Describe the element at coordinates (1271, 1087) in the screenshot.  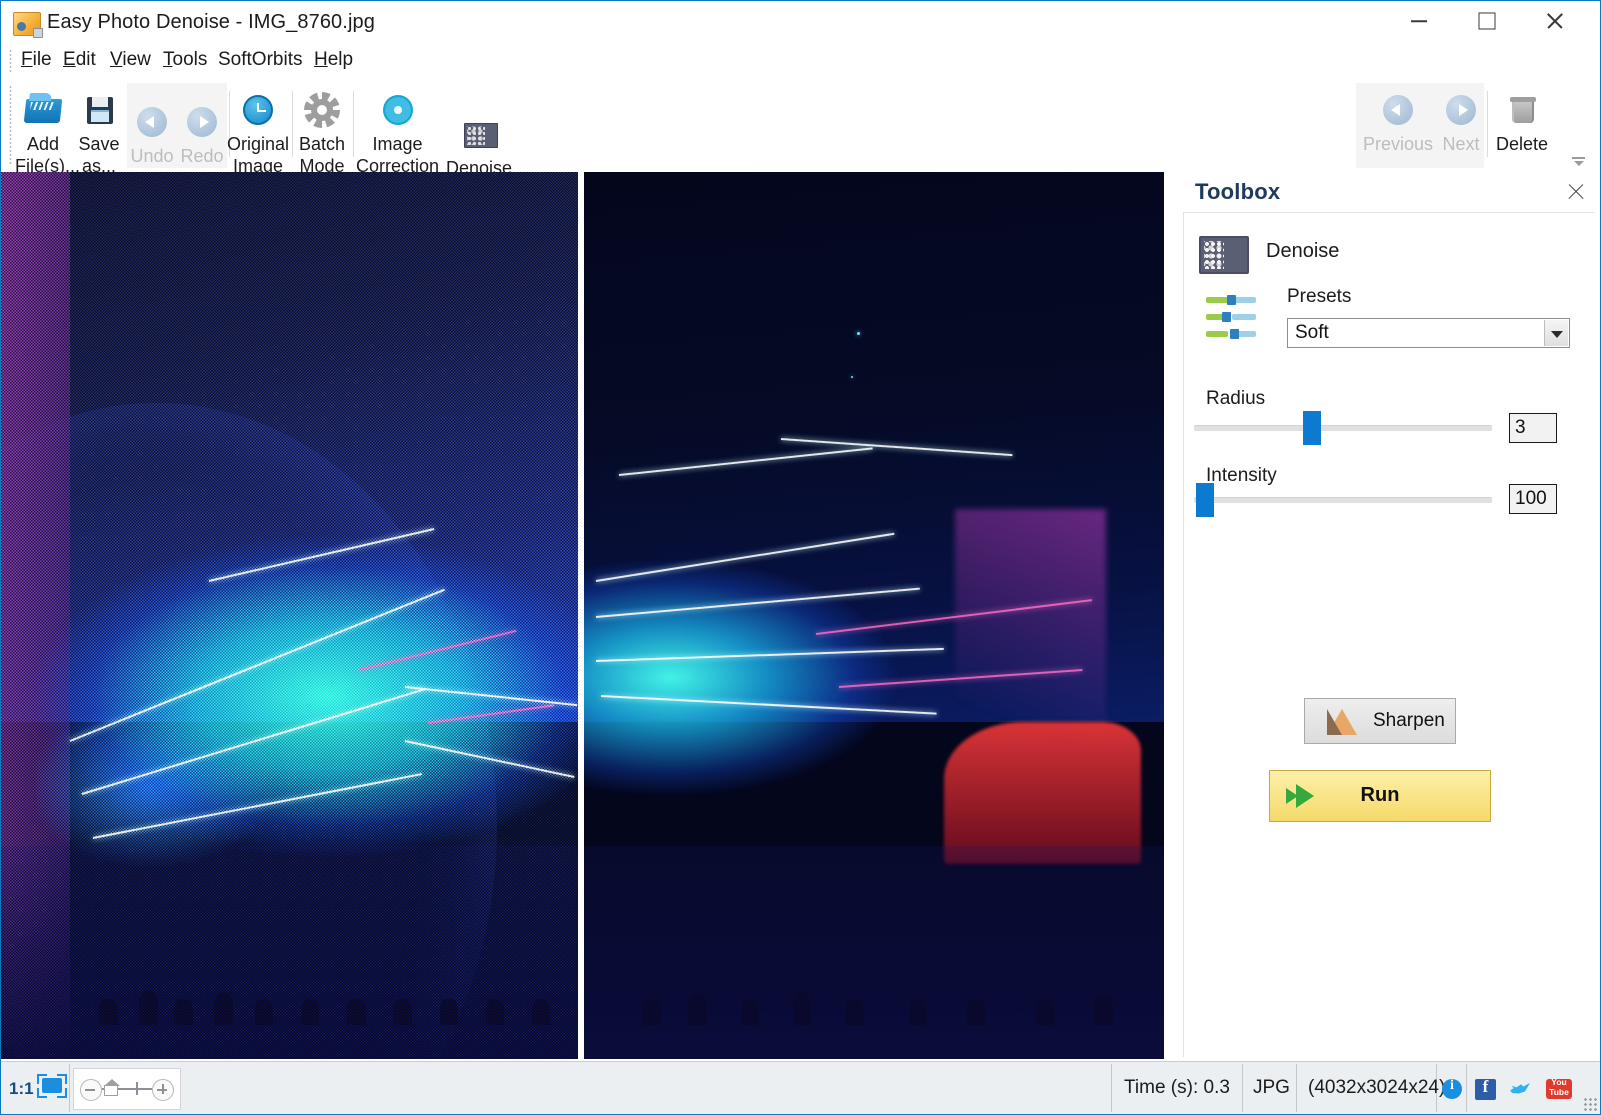
I see `file-format-label: JPG` at that location.